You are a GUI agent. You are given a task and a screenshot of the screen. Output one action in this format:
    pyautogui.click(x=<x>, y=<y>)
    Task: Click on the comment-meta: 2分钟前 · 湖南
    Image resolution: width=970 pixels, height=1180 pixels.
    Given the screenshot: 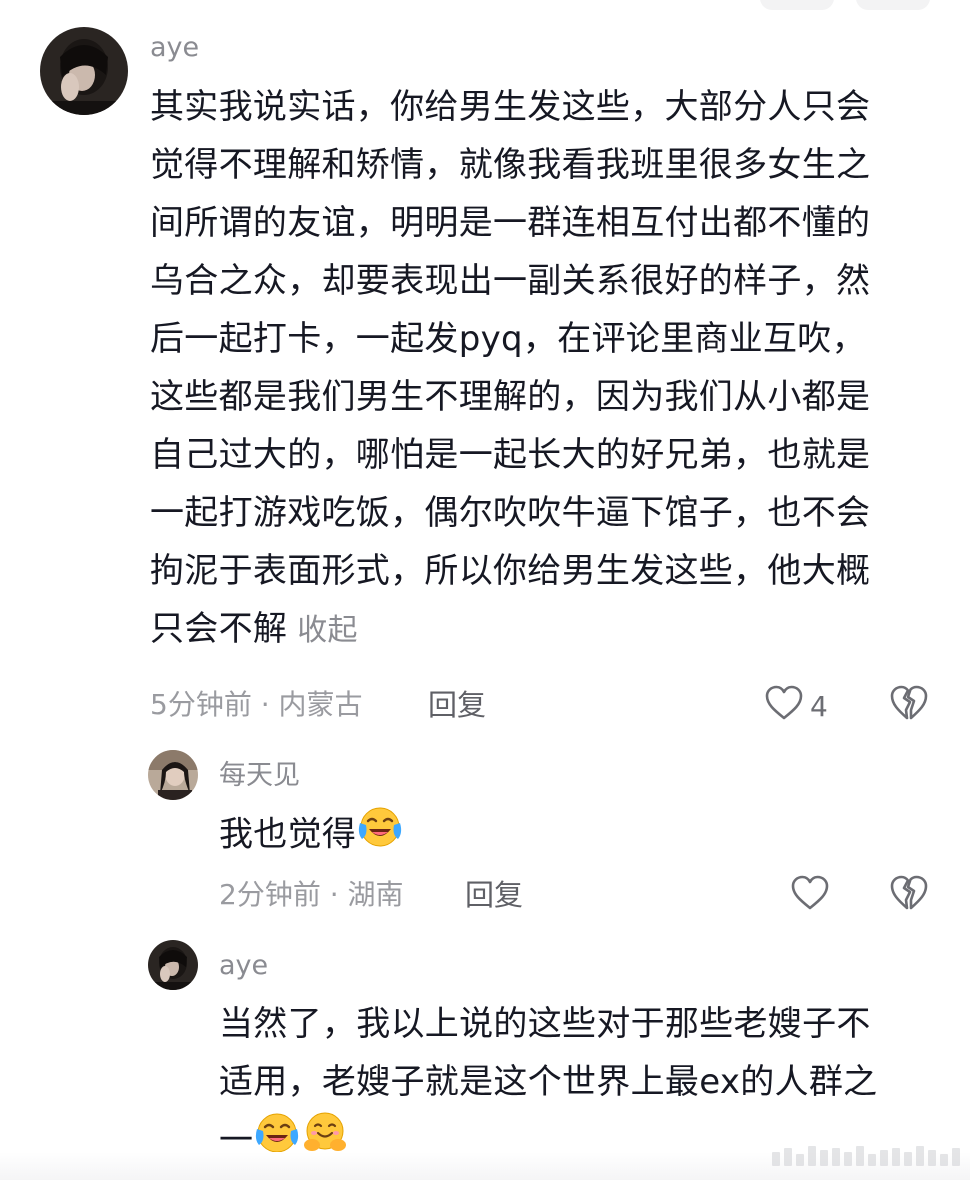 What is the action you would take?
    pyautogui.click(x=311, y=894)
    